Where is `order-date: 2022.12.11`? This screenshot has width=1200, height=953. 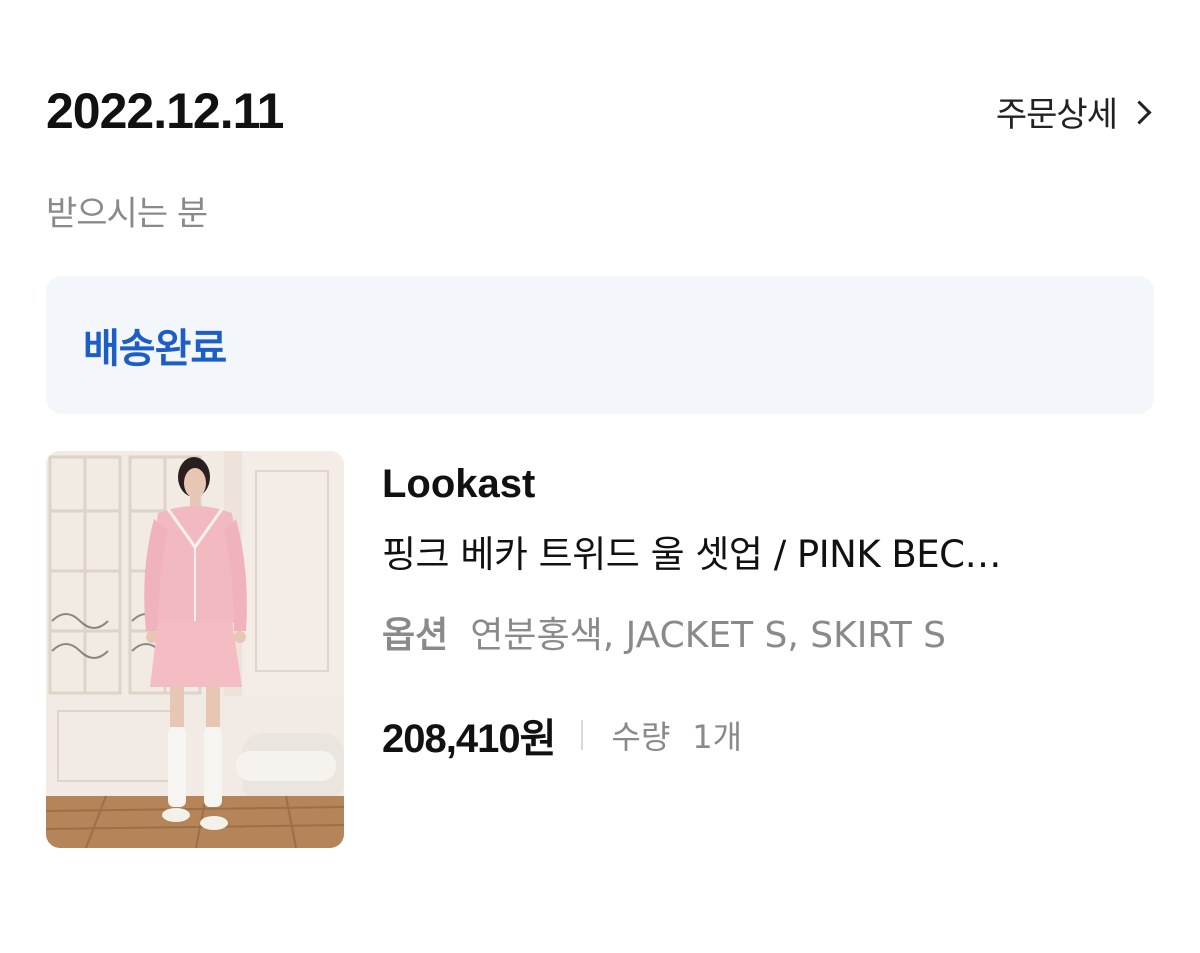
order-date: 2022.12.11 is located at coordinates (165, 111).